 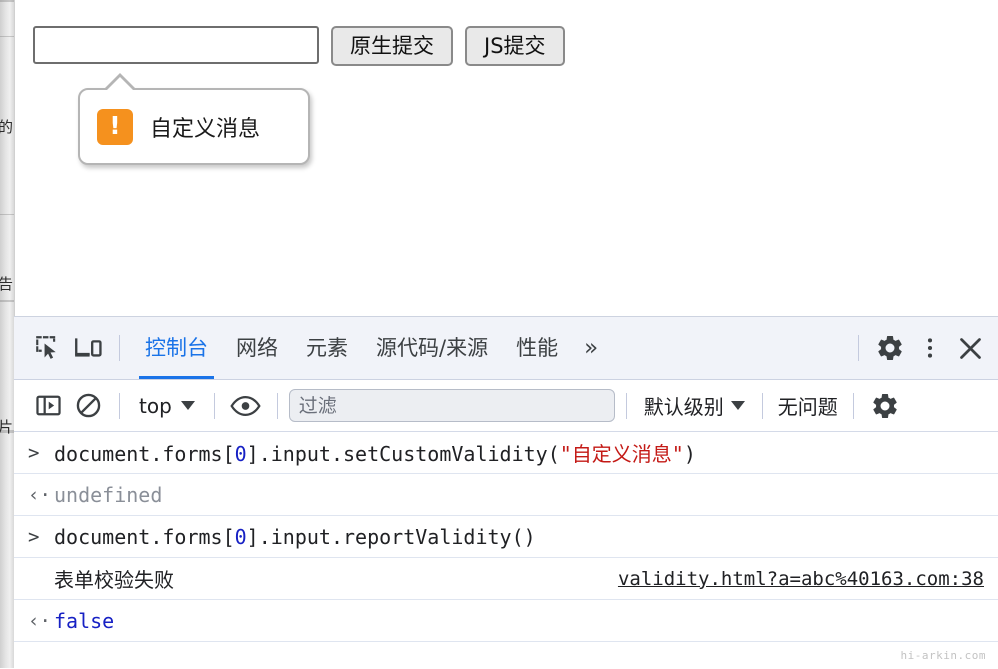 I want to click on close-devtools-icon, so click(x=970, y=348).